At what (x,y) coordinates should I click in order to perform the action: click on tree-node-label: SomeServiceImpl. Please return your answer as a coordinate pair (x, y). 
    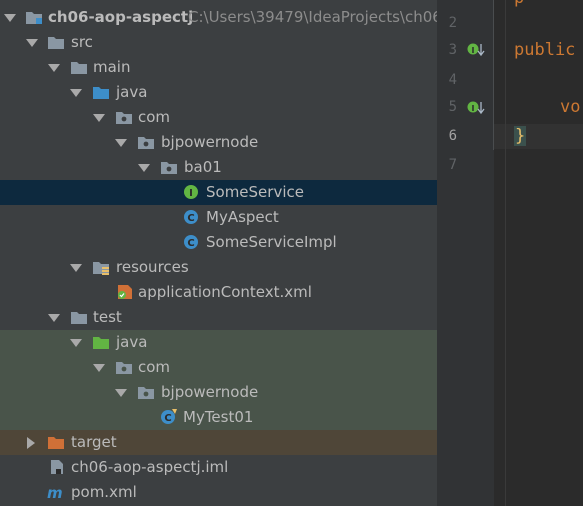
    Looking at the image, I should click on (271, 242).